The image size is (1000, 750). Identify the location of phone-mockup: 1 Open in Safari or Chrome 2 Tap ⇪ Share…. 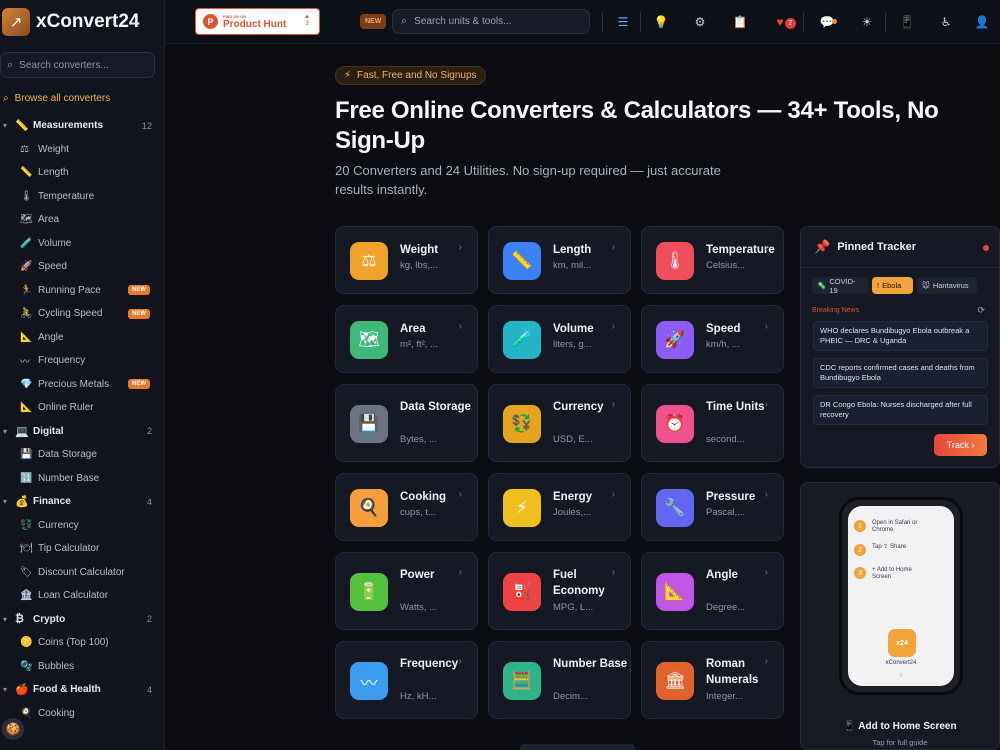
(901, 596).